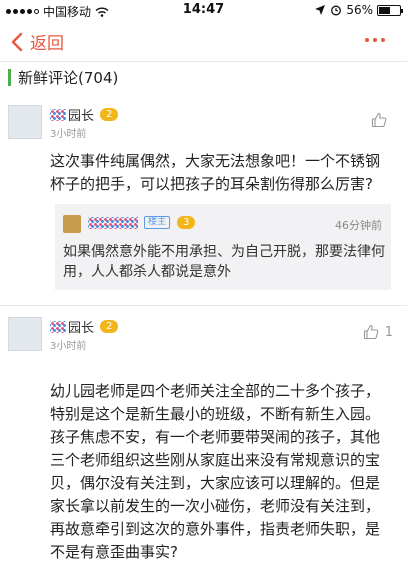 The width and height of the screenshot is (407, 577). Describe the element at coordinates (17, 41) in the screenshot. I see `chevron-left-icon` at that location.